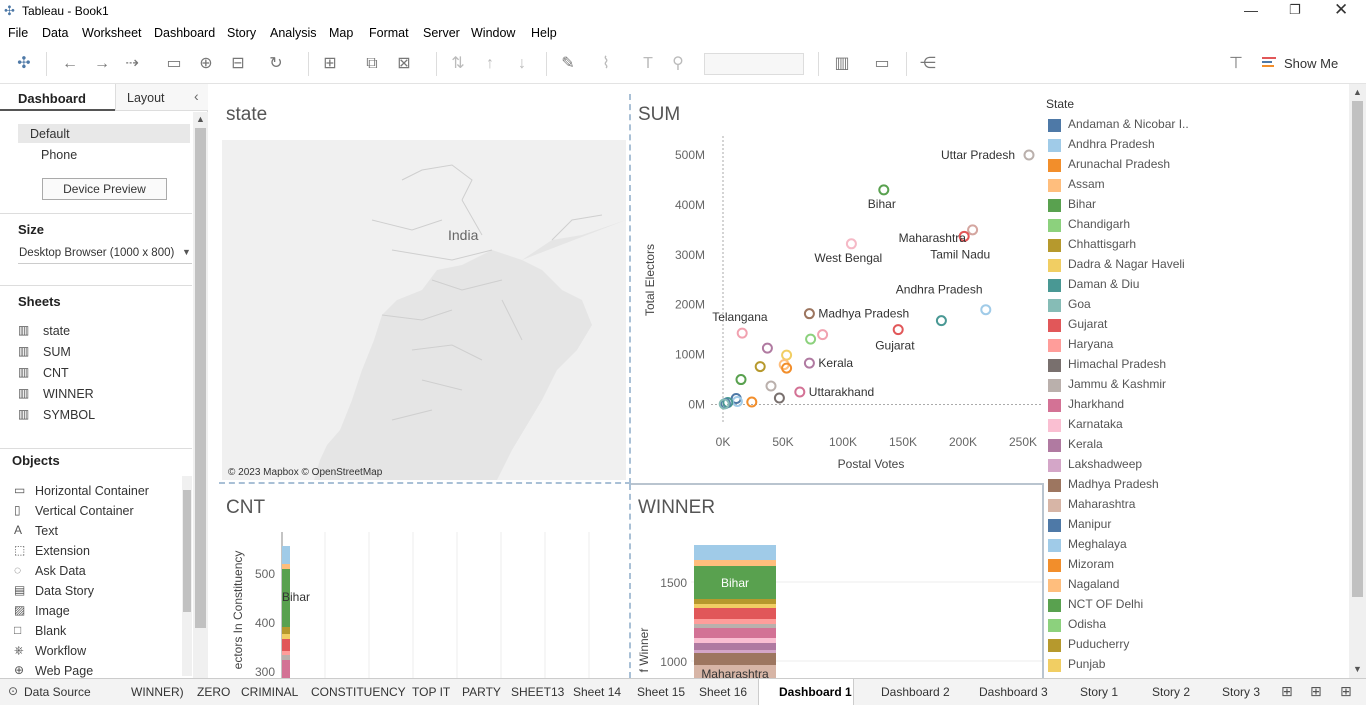 This screenshot has width=1366, height=705. What do you see at coordinates (1013, 692) in the screenshot?
I see `sheet-tab: Dashboard 3` at bounding box center [1013, 692].